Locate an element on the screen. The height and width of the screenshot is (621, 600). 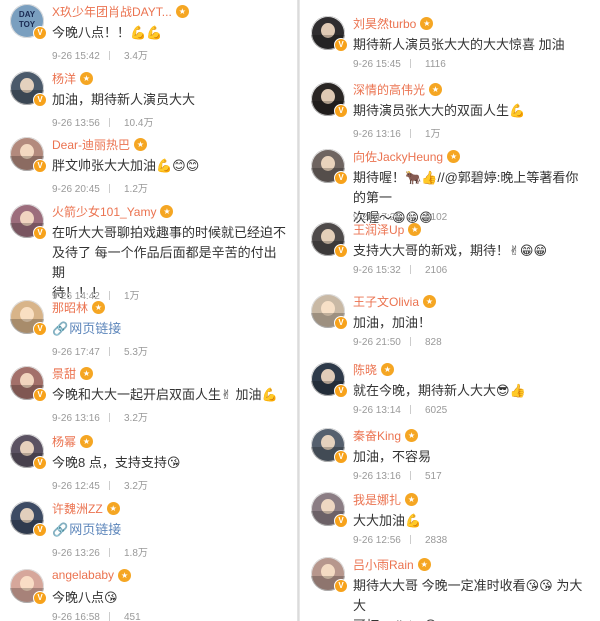
comment-meta: 9-26 13:16 517 is located at coordinates (397, 476).